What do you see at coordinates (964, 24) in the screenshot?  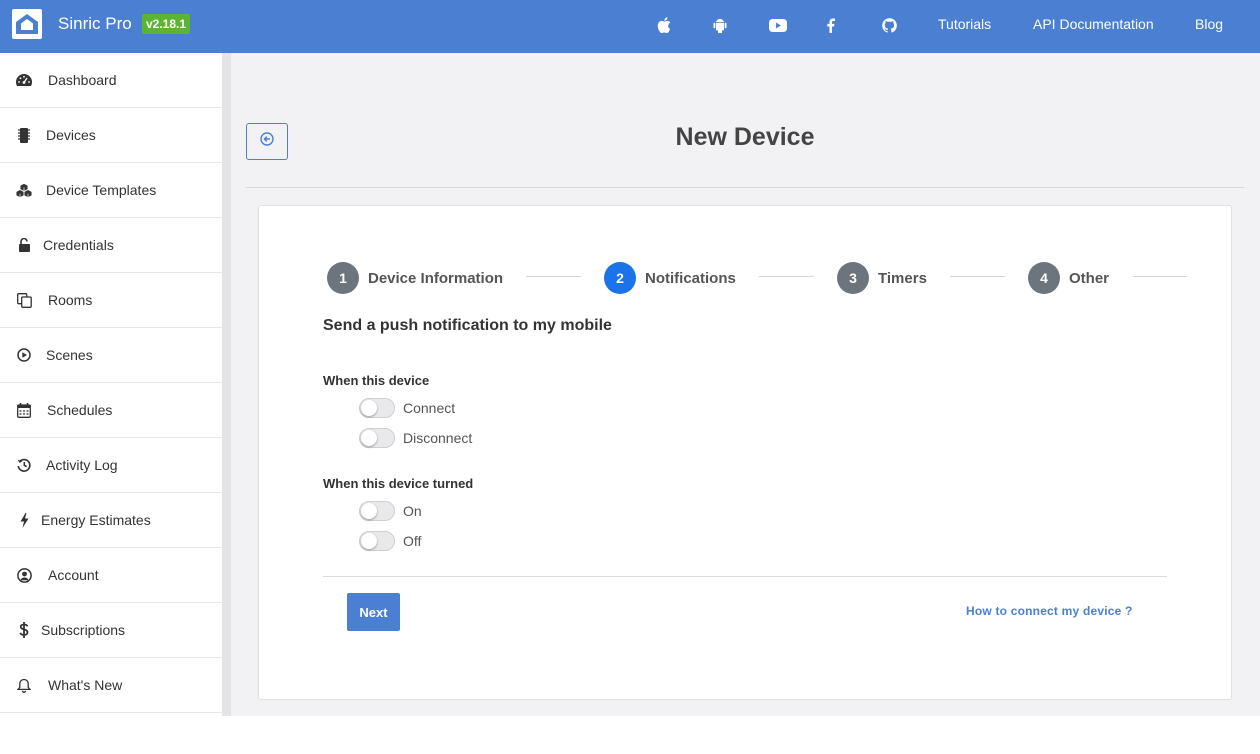 I see `nav-link-tutorials: Tutorials` at bounding box center [964, 24].